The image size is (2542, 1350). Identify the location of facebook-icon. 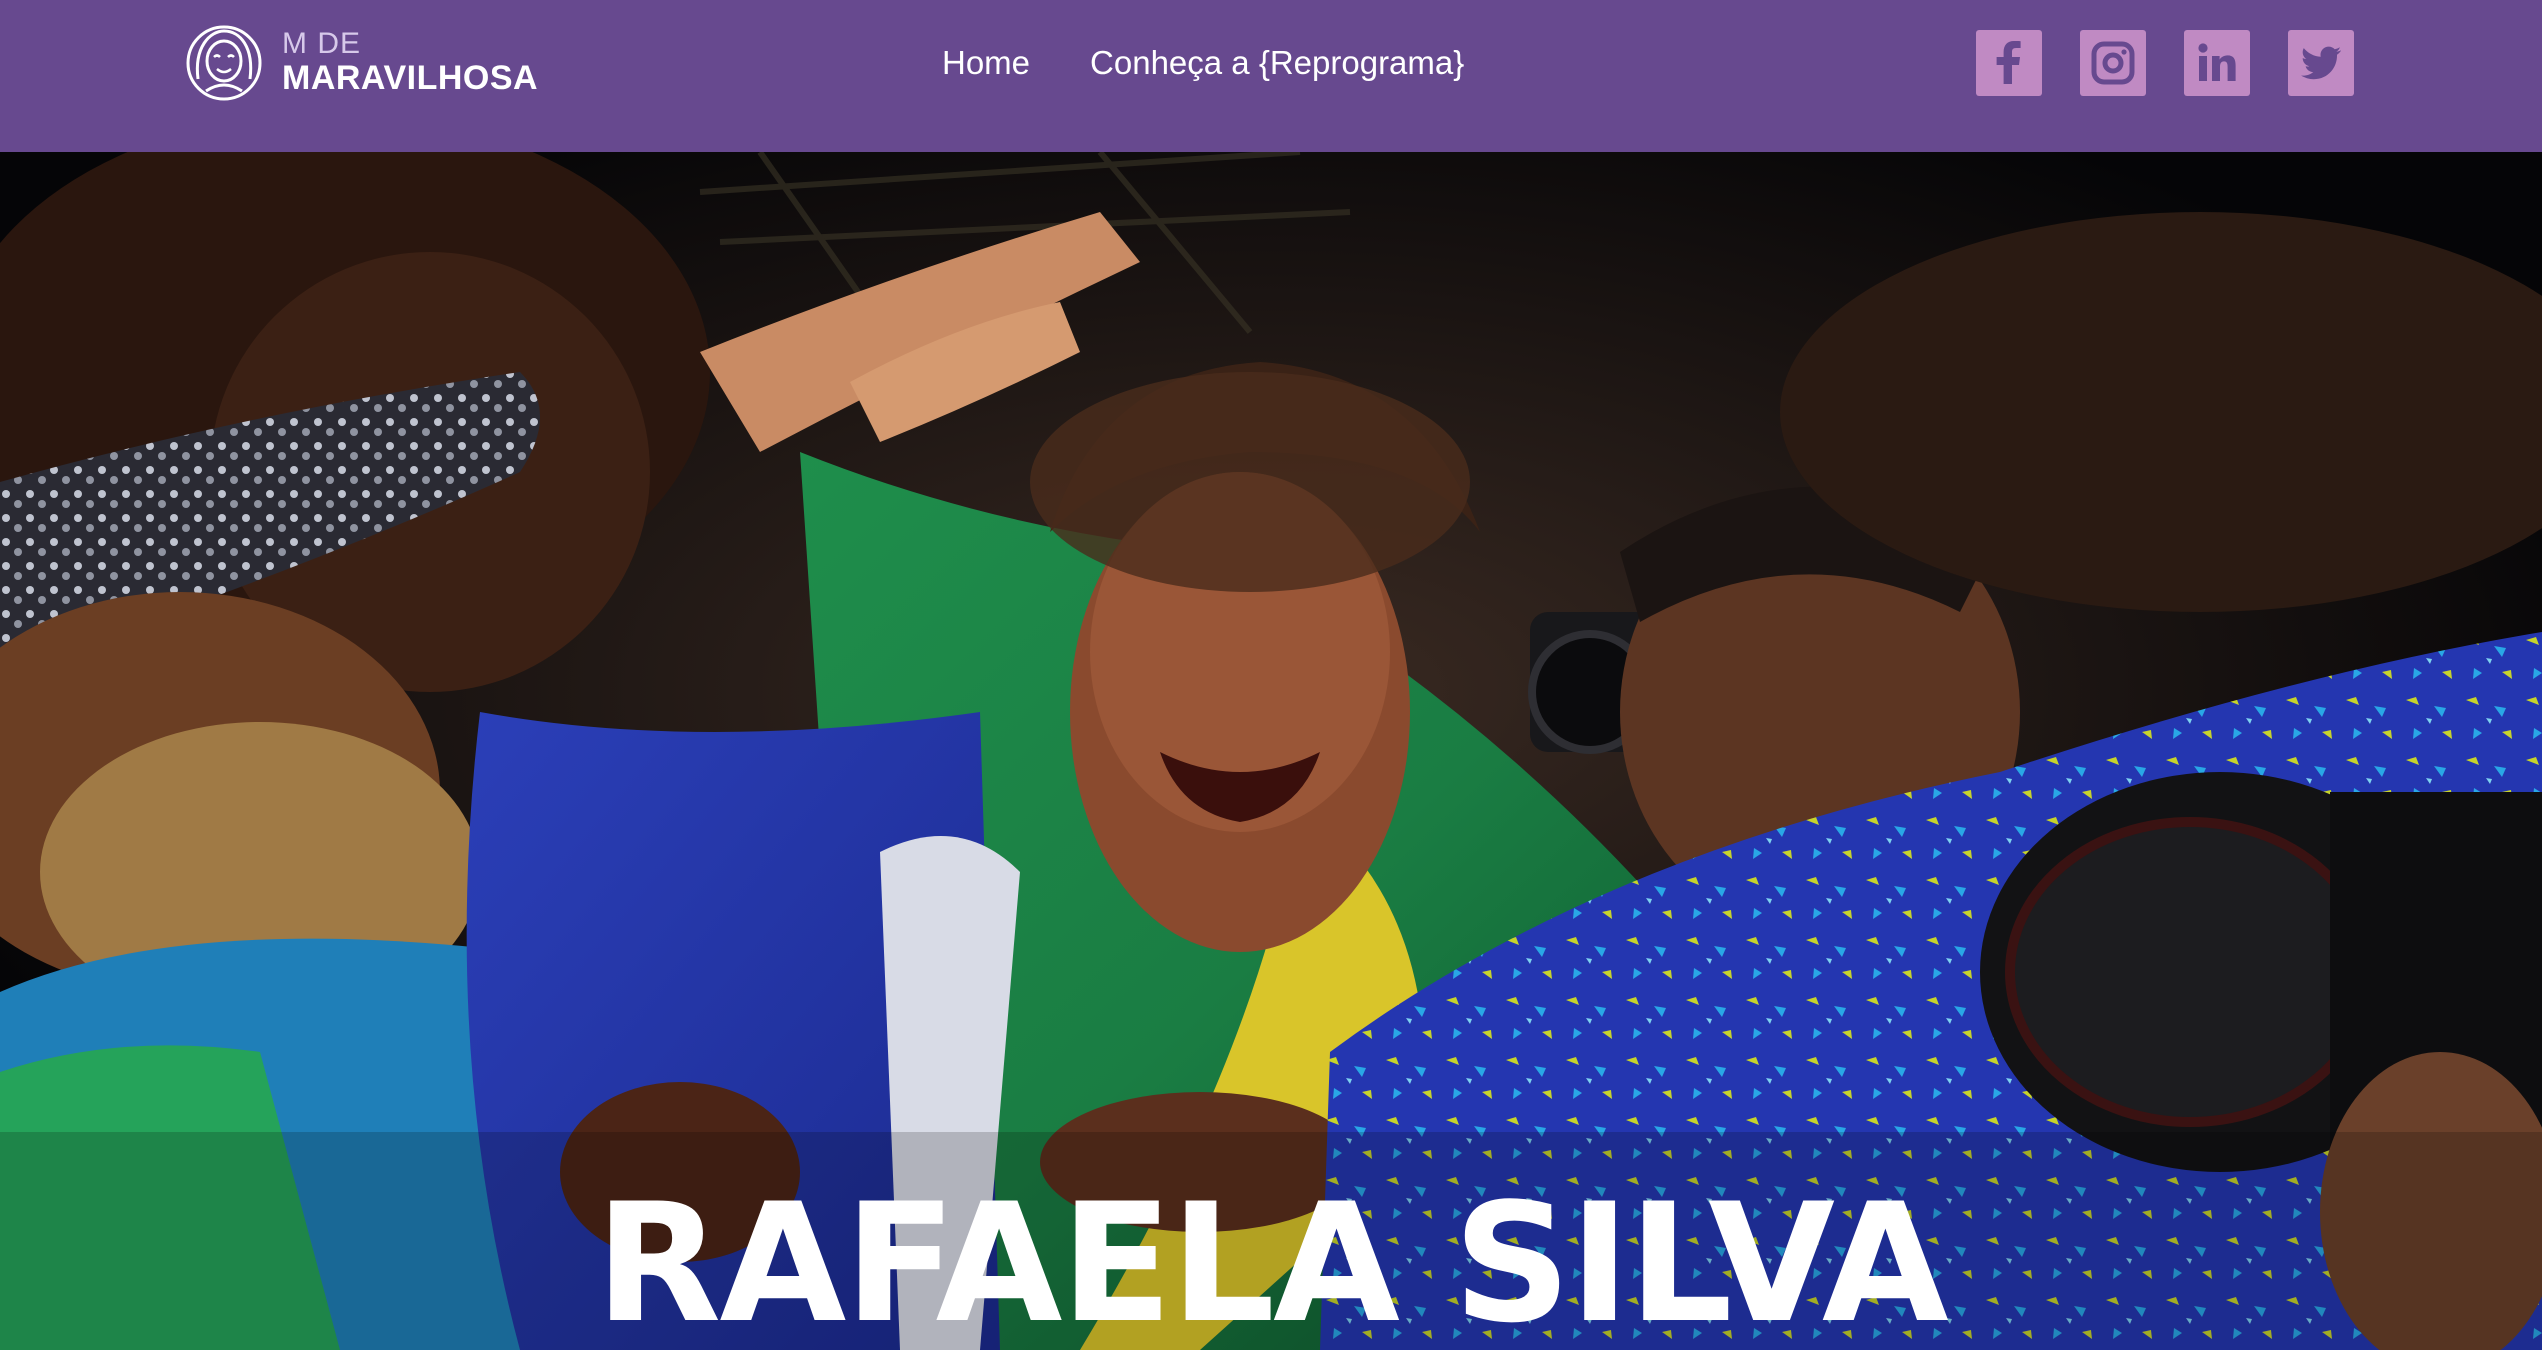
(2008, 62).